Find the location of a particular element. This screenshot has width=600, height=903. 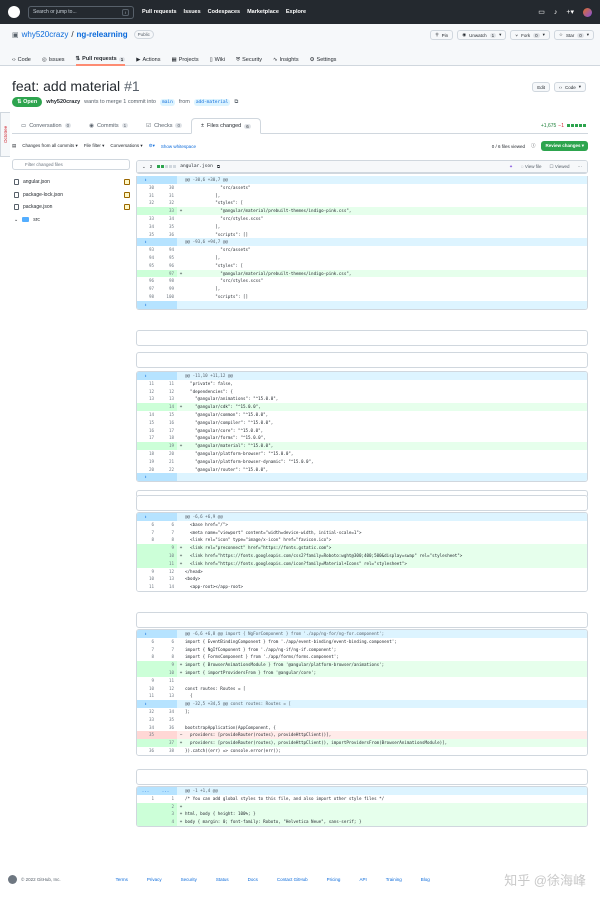

gear-icon: ⚙▾ is located at coordinates (152, 146).